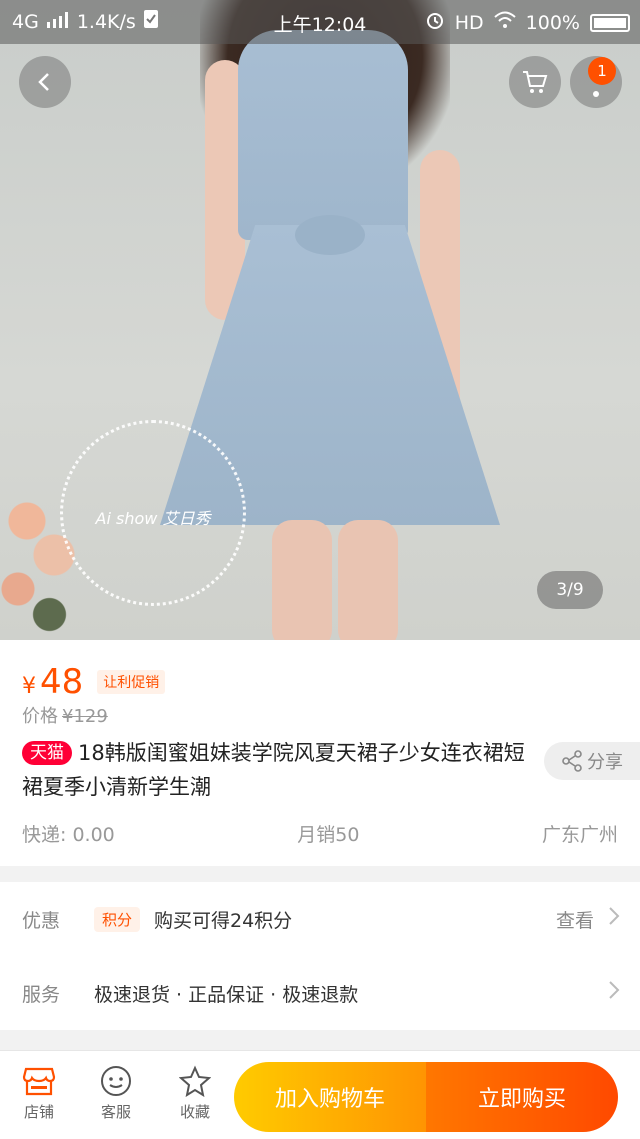  What do you see at coordinates (38, 1112) in the screenshot?
I see `shop-label: 店铺` at bounding box center [38, 1112].